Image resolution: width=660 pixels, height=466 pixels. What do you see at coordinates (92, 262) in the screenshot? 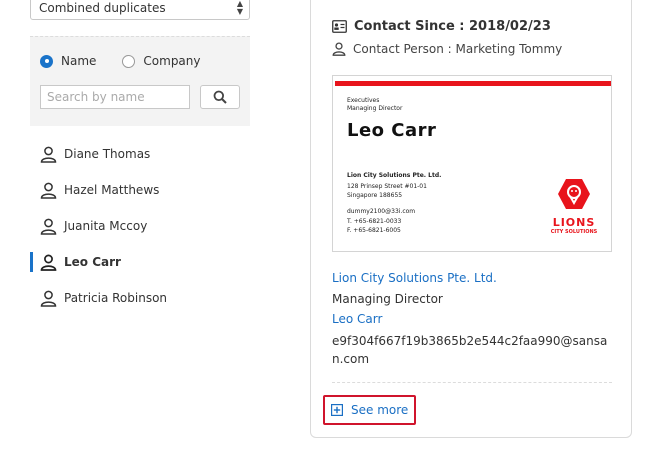
I see `person-name: Leo Carr` at bounding box center [92, 262].